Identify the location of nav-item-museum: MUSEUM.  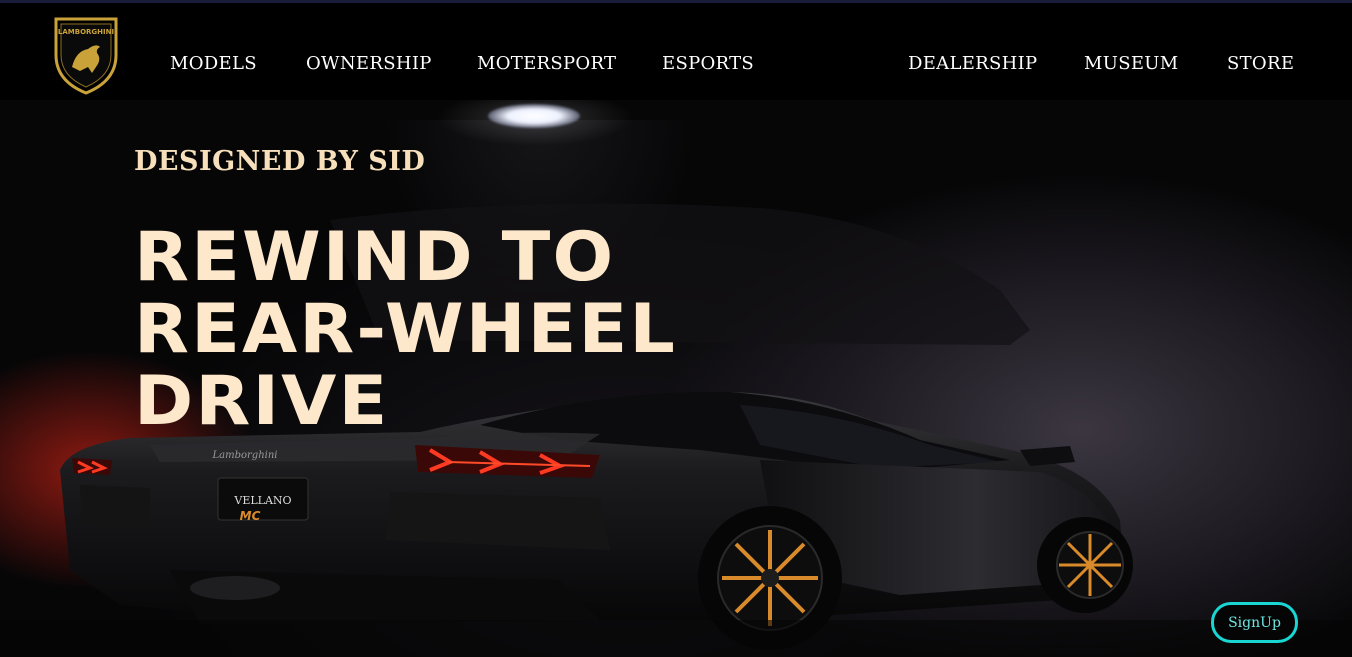
(1131, 63).